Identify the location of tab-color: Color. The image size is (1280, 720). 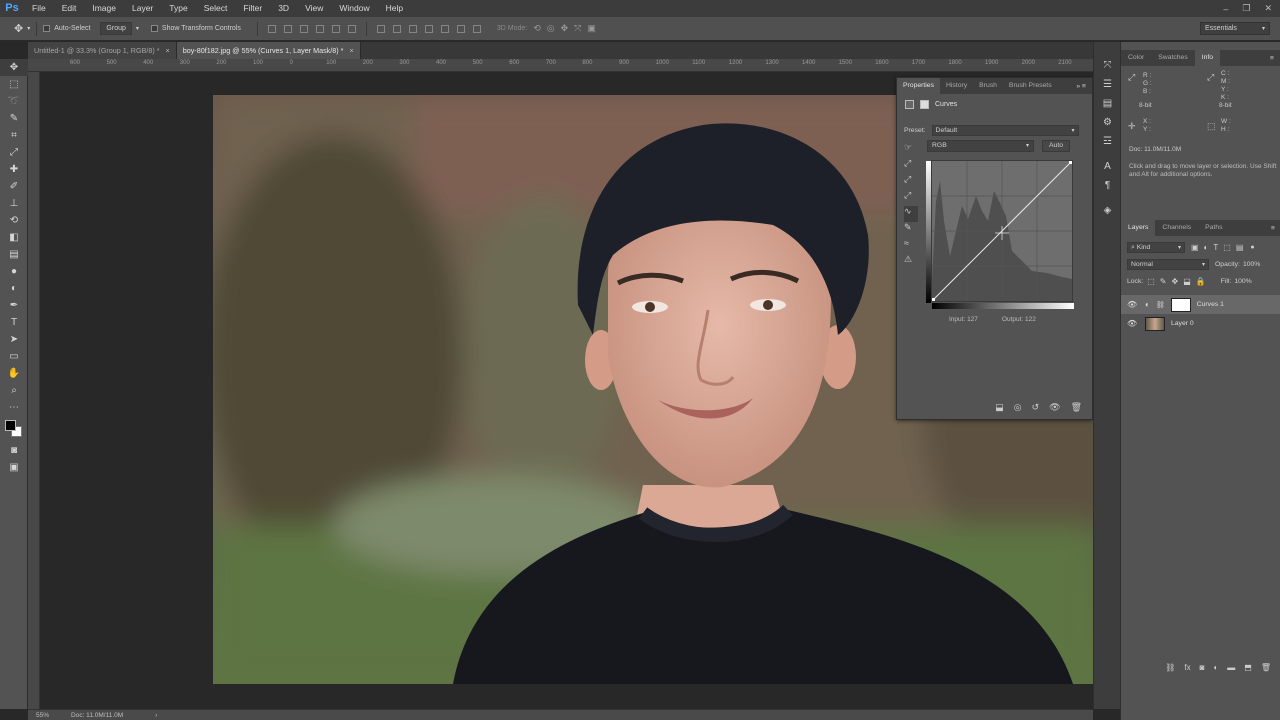
(1136, 58).